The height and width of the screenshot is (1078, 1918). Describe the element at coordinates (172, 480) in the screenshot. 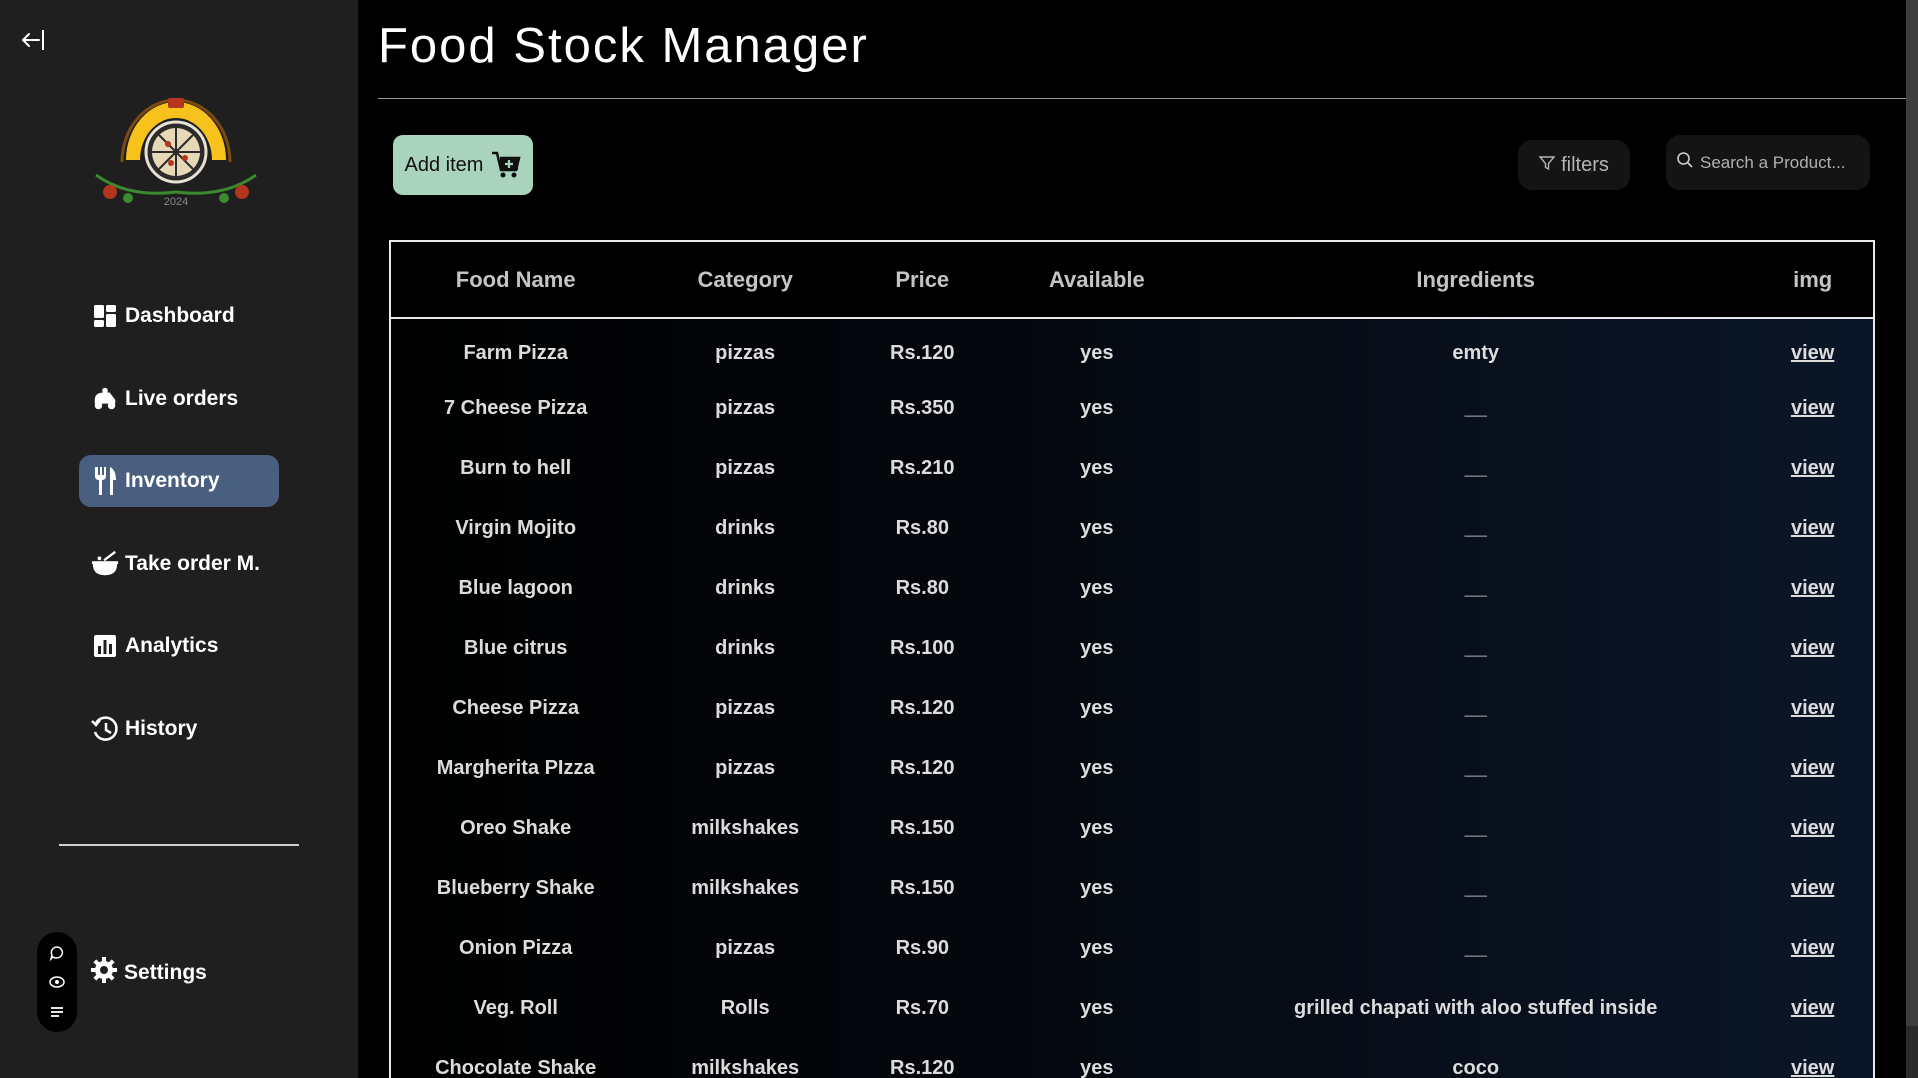

I see `sidebar-item-label: Inventory` at that location.